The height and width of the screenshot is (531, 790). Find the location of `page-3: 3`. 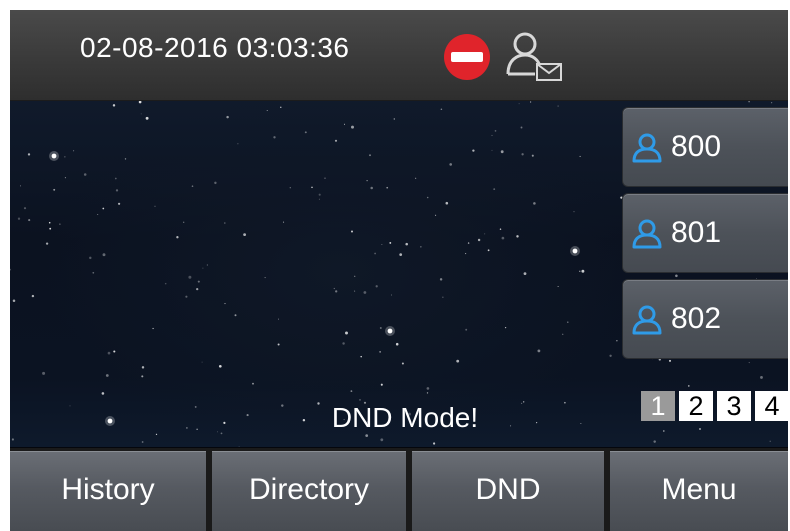

page-3: 3 is located at coordinates (734, 406).